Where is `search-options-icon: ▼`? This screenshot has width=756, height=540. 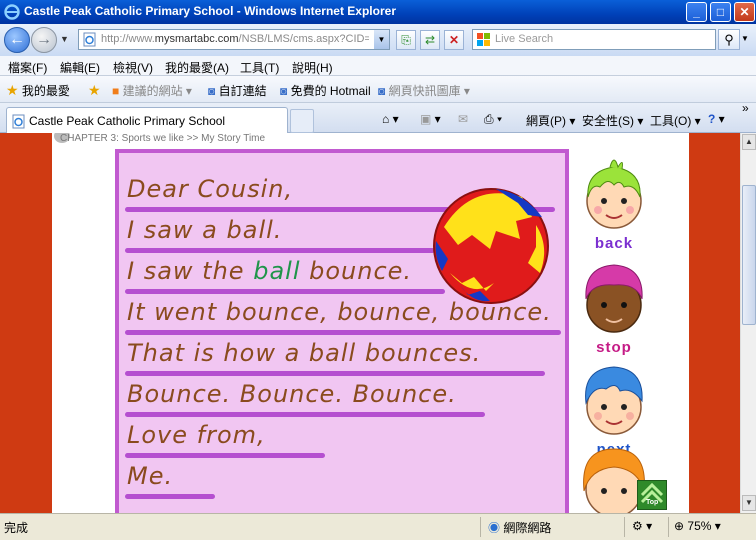
search-options-icon: ▼ is located at coordinates (745, 38).